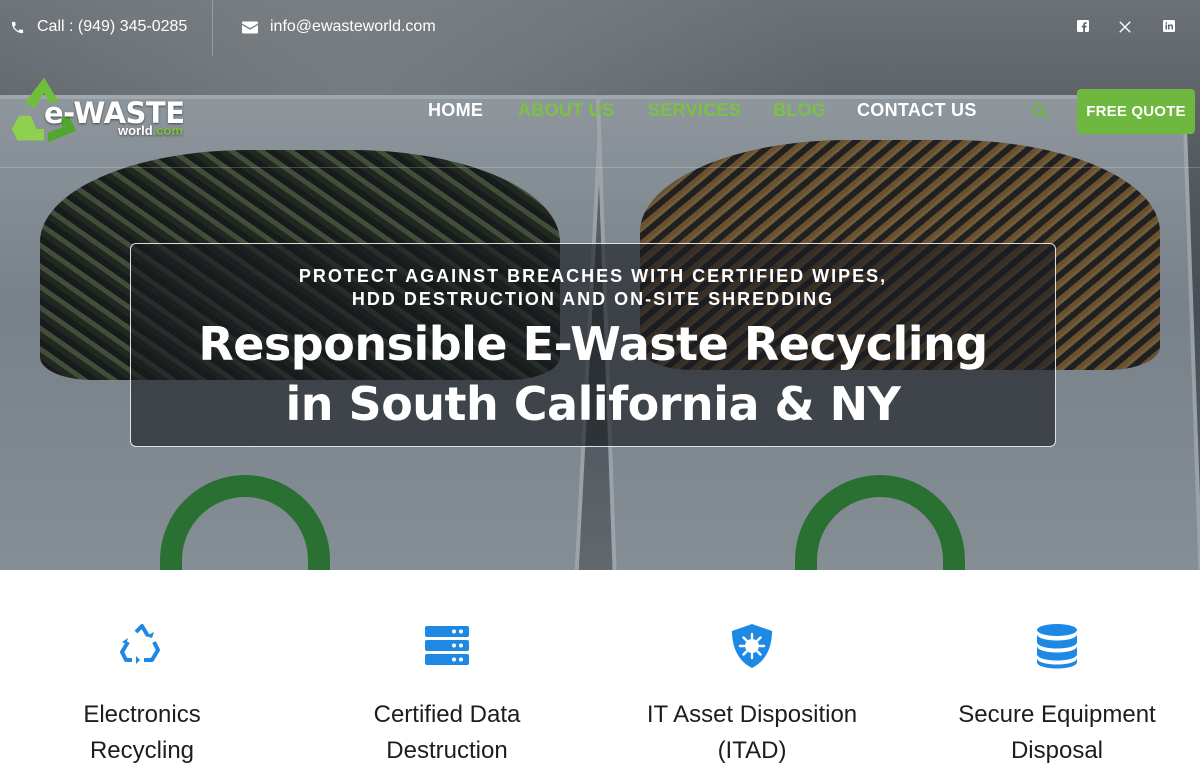 This screenshot has height=769, width=1200. I want to click on phone-icon, so click(17, 27).